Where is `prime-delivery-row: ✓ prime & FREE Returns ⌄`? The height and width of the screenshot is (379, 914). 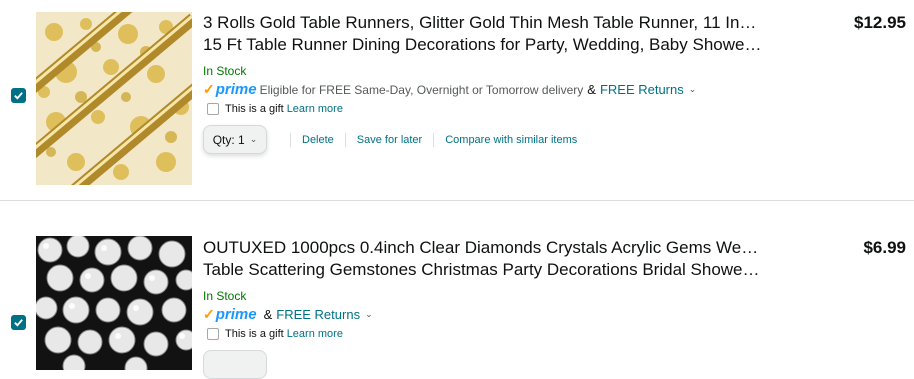 prime-delivery-row: ✓ prime & FREE Returns ⌄ is located at coordinates (288, 314).